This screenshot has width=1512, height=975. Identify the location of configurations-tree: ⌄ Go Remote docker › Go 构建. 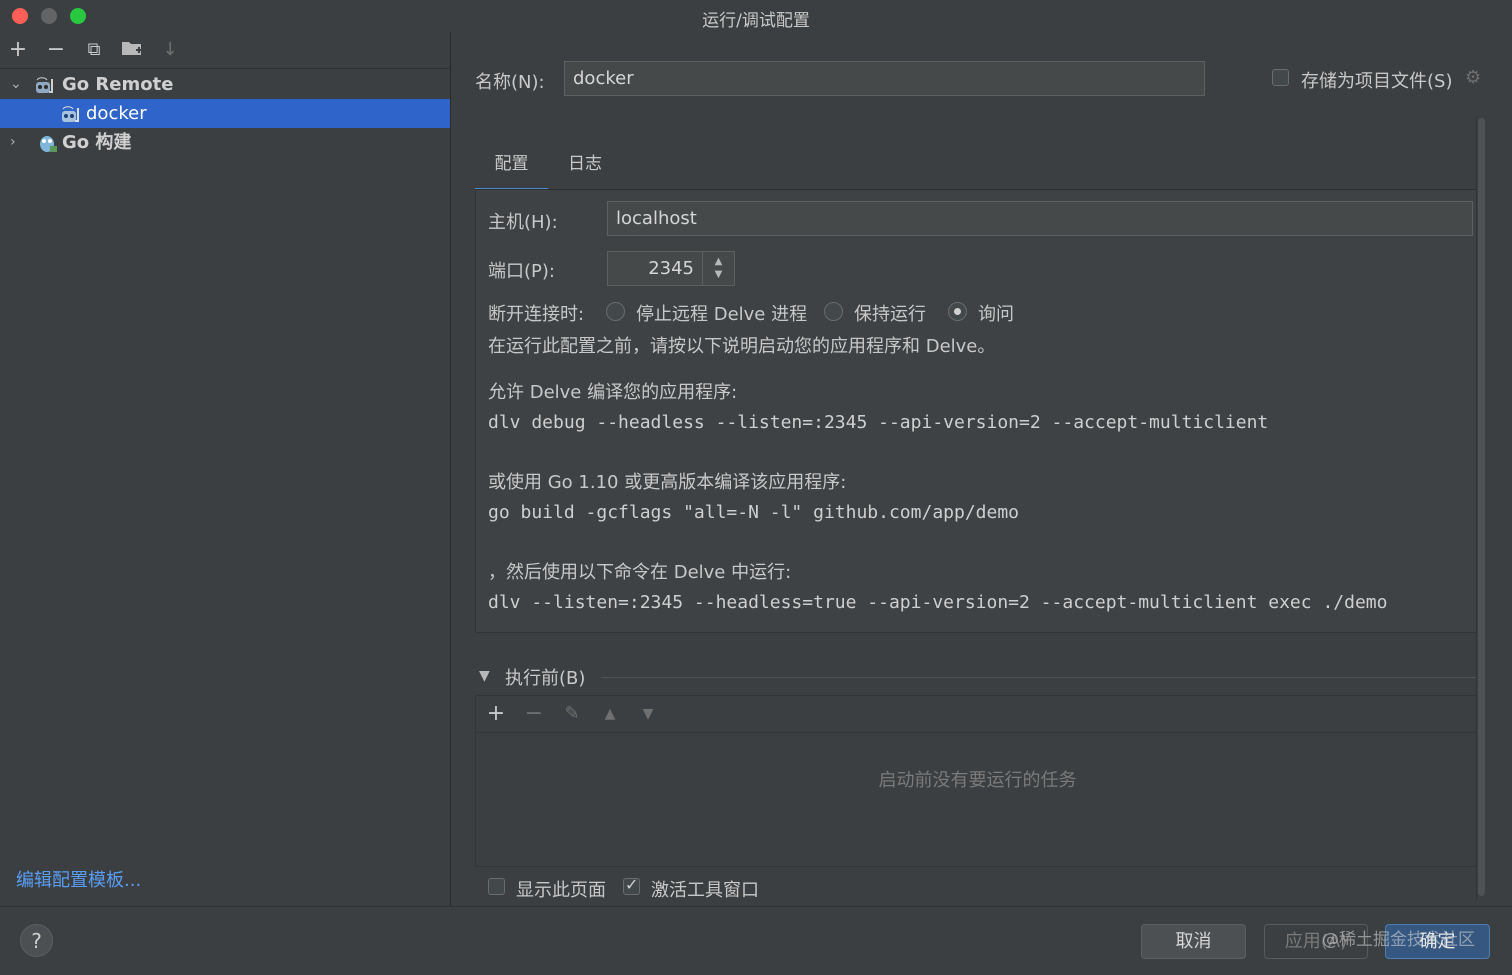
(225, 113).